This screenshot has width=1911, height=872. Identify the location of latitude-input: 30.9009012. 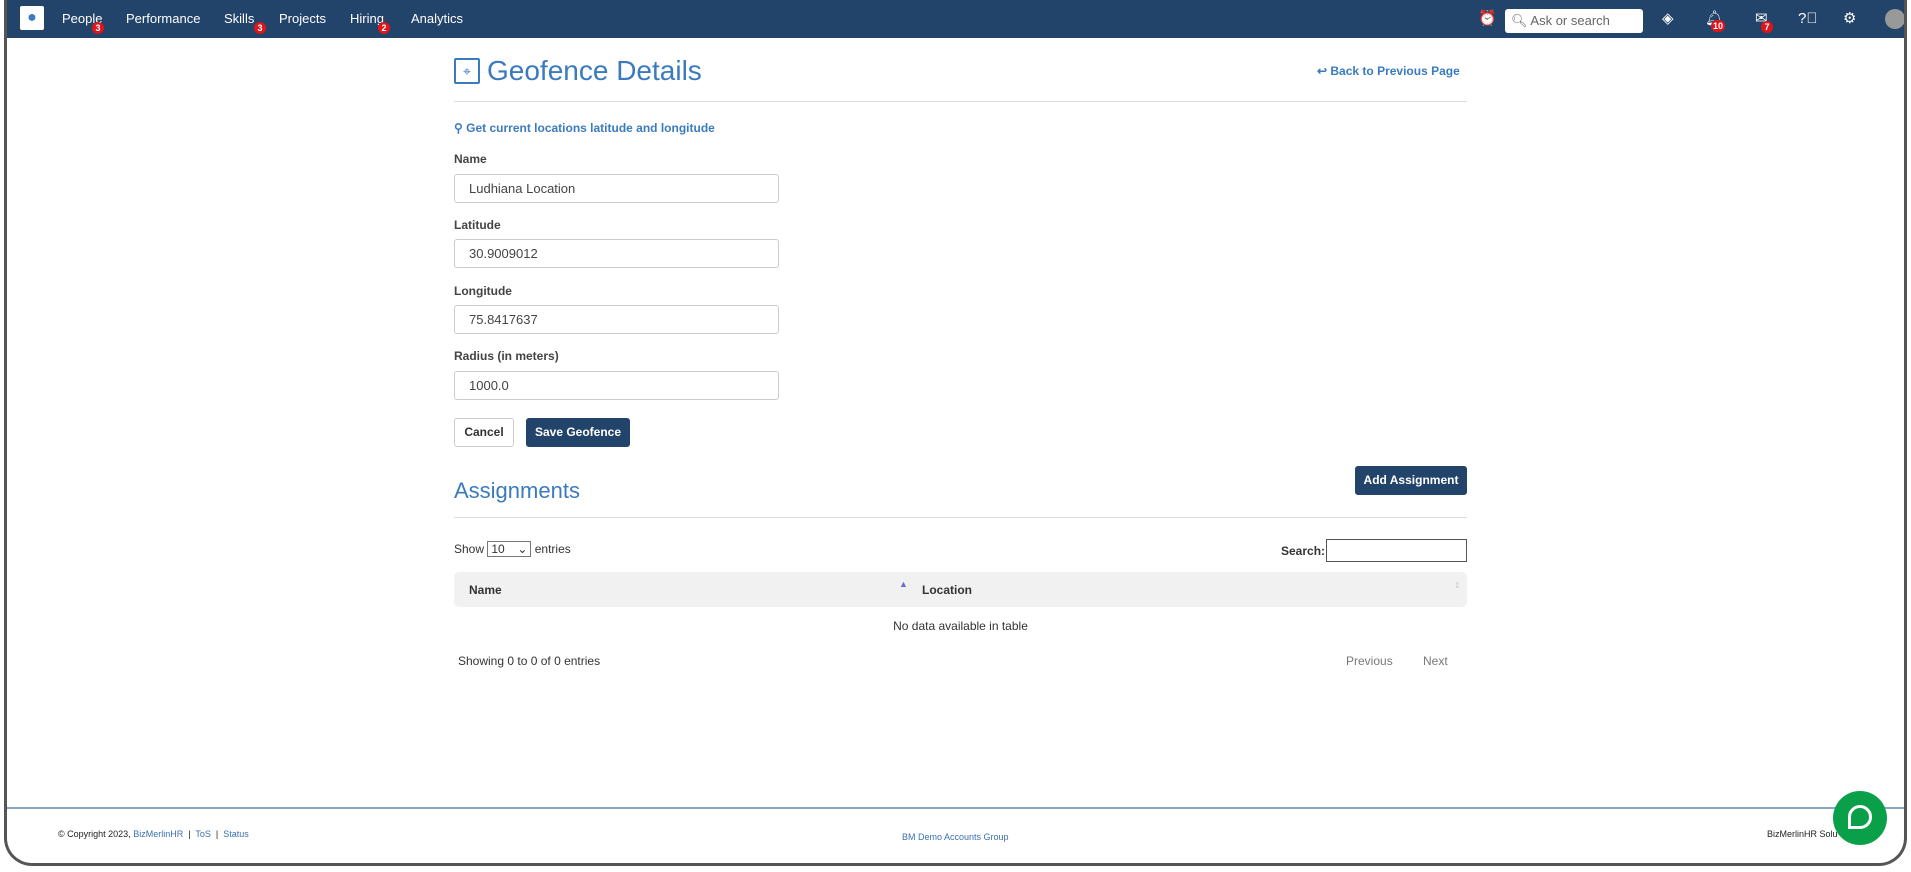
(616, 253).